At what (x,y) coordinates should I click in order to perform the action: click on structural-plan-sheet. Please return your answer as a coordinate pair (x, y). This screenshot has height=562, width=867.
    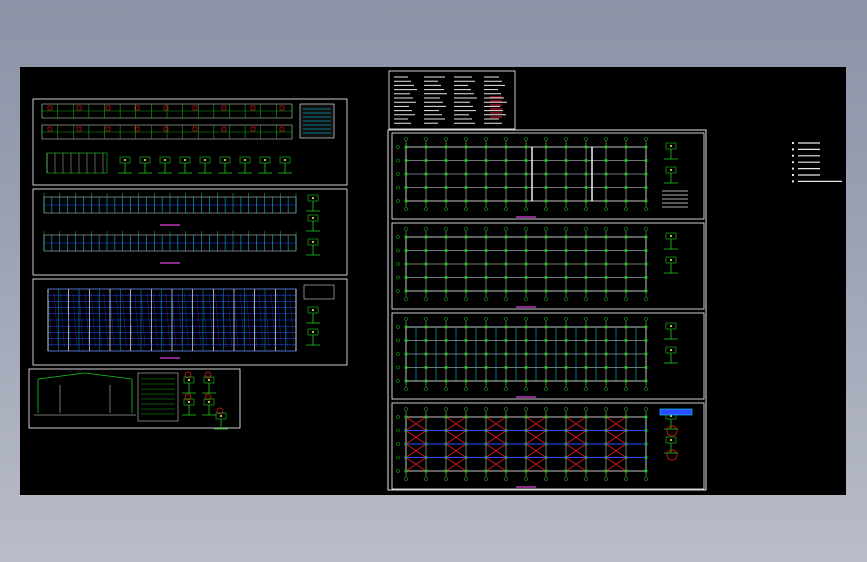
    Looking at the image, I should click on (190, 322).